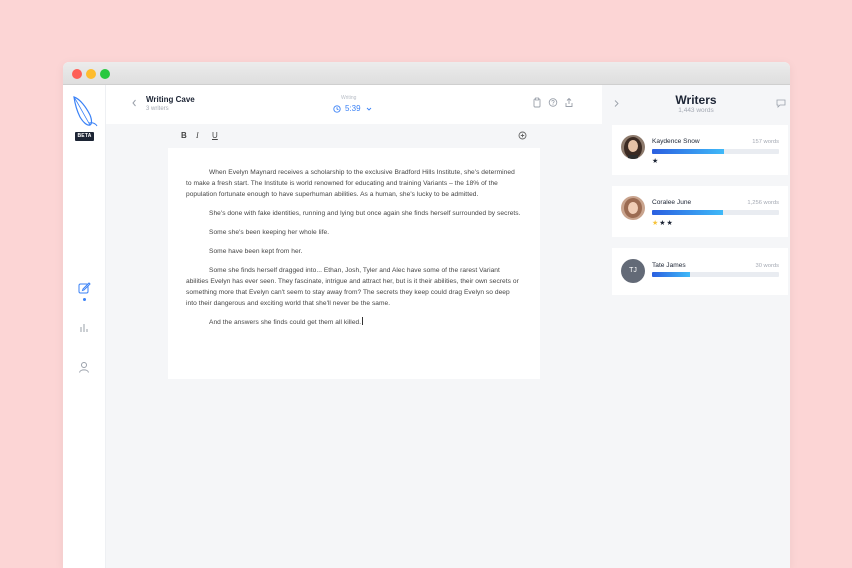 The width and height of the screenshot is (852, 568). Describe the element at coordinates (537, 102) in the screenshot. I see `clipboard-icon` at that location.